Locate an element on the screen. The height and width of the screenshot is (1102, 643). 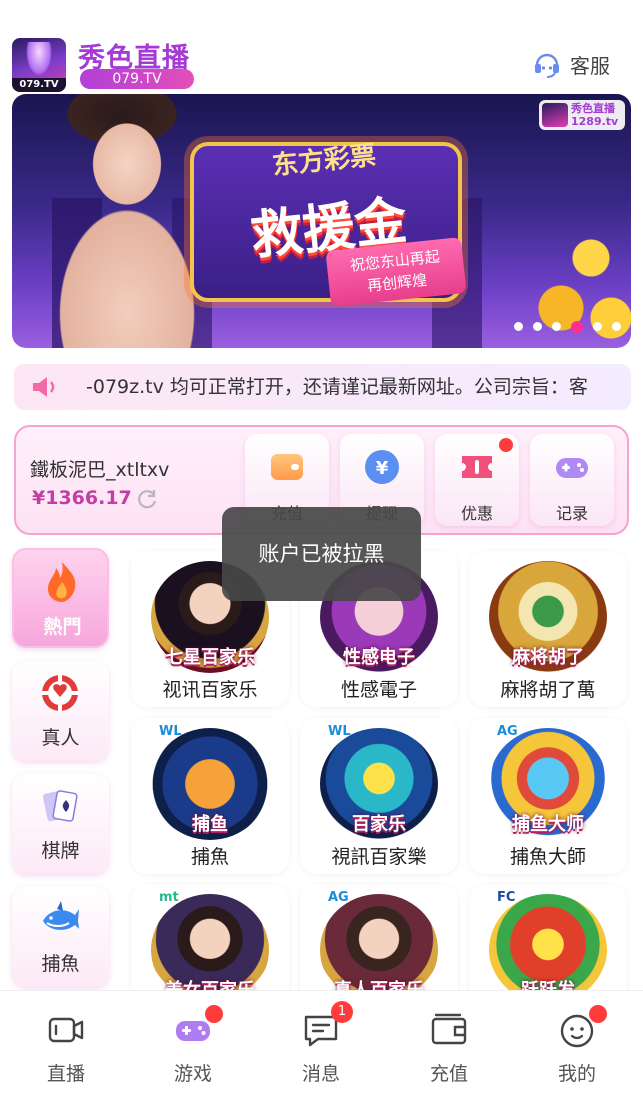
shark-icon is located at coordinates (61, 915).